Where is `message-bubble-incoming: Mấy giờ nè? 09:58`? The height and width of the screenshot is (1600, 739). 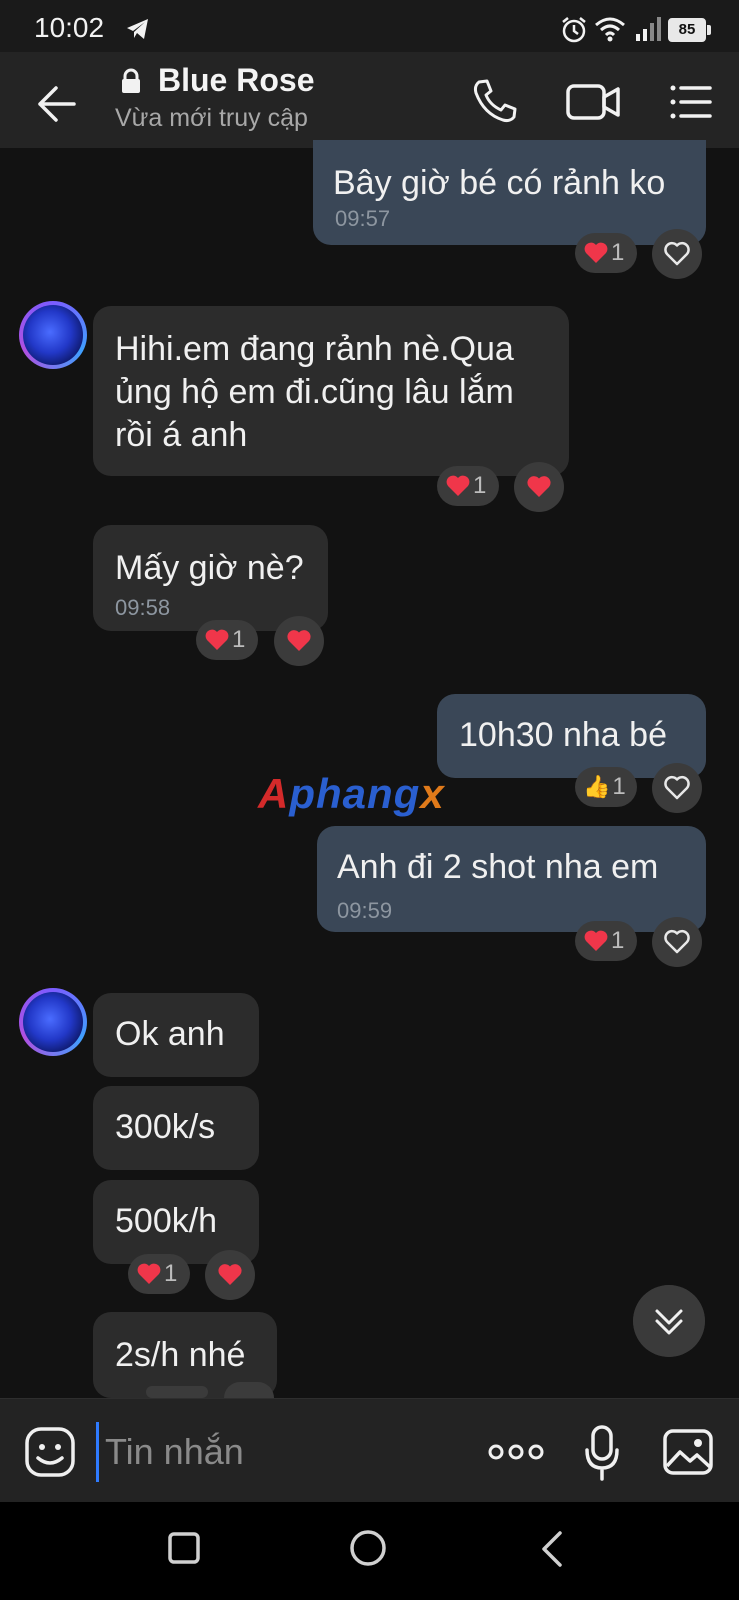 message-bubble-incoming: Mấy giờ nè? 09:58 is located at coordinates (210, 578).